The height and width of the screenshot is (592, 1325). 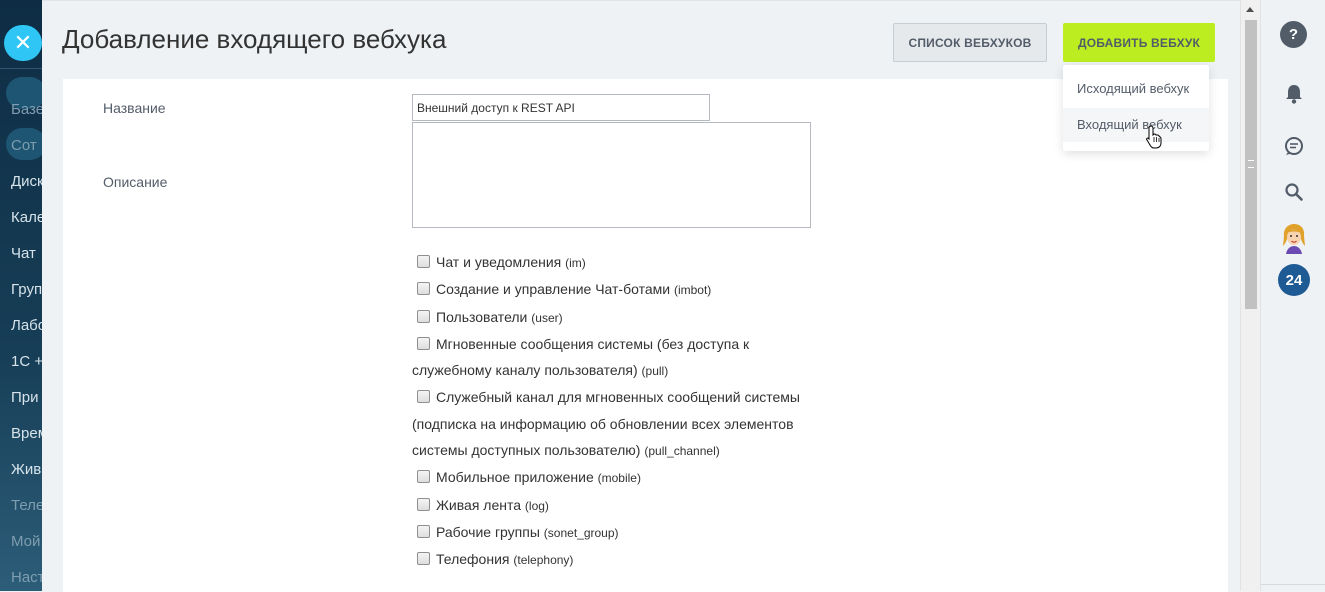 I want to click on toolbar-divider, so click(x=1293, y=584).